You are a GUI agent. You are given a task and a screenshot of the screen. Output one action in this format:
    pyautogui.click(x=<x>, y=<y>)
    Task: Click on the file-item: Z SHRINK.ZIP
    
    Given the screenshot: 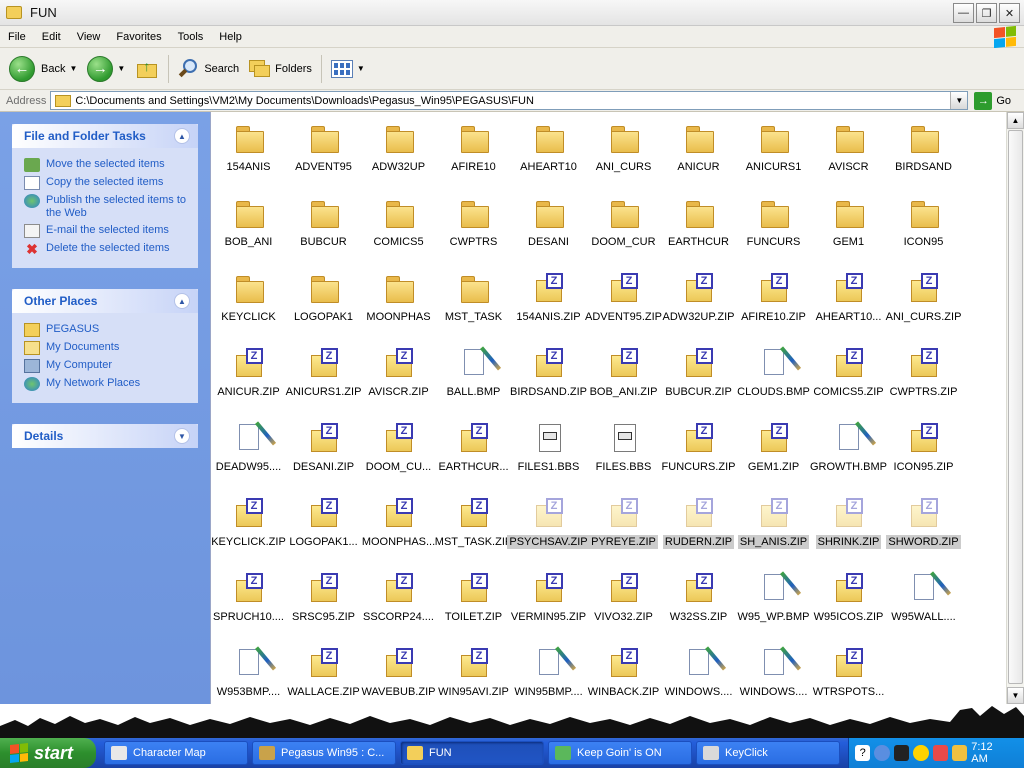 What is the action you would take?
    pyautogui.click(x=848, y=525)
    